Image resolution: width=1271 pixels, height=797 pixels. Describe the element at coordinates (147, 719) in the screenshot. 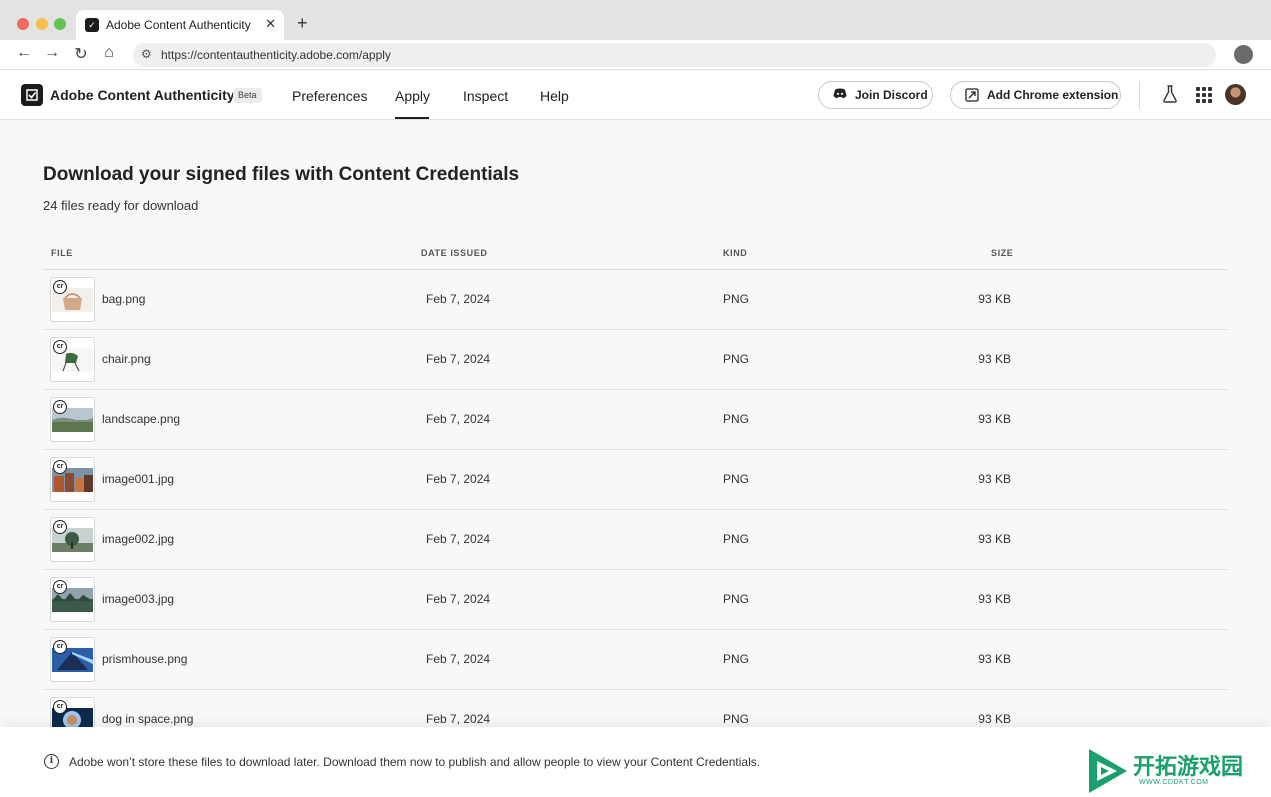

I see `file-name: dog in space.png` at that location.